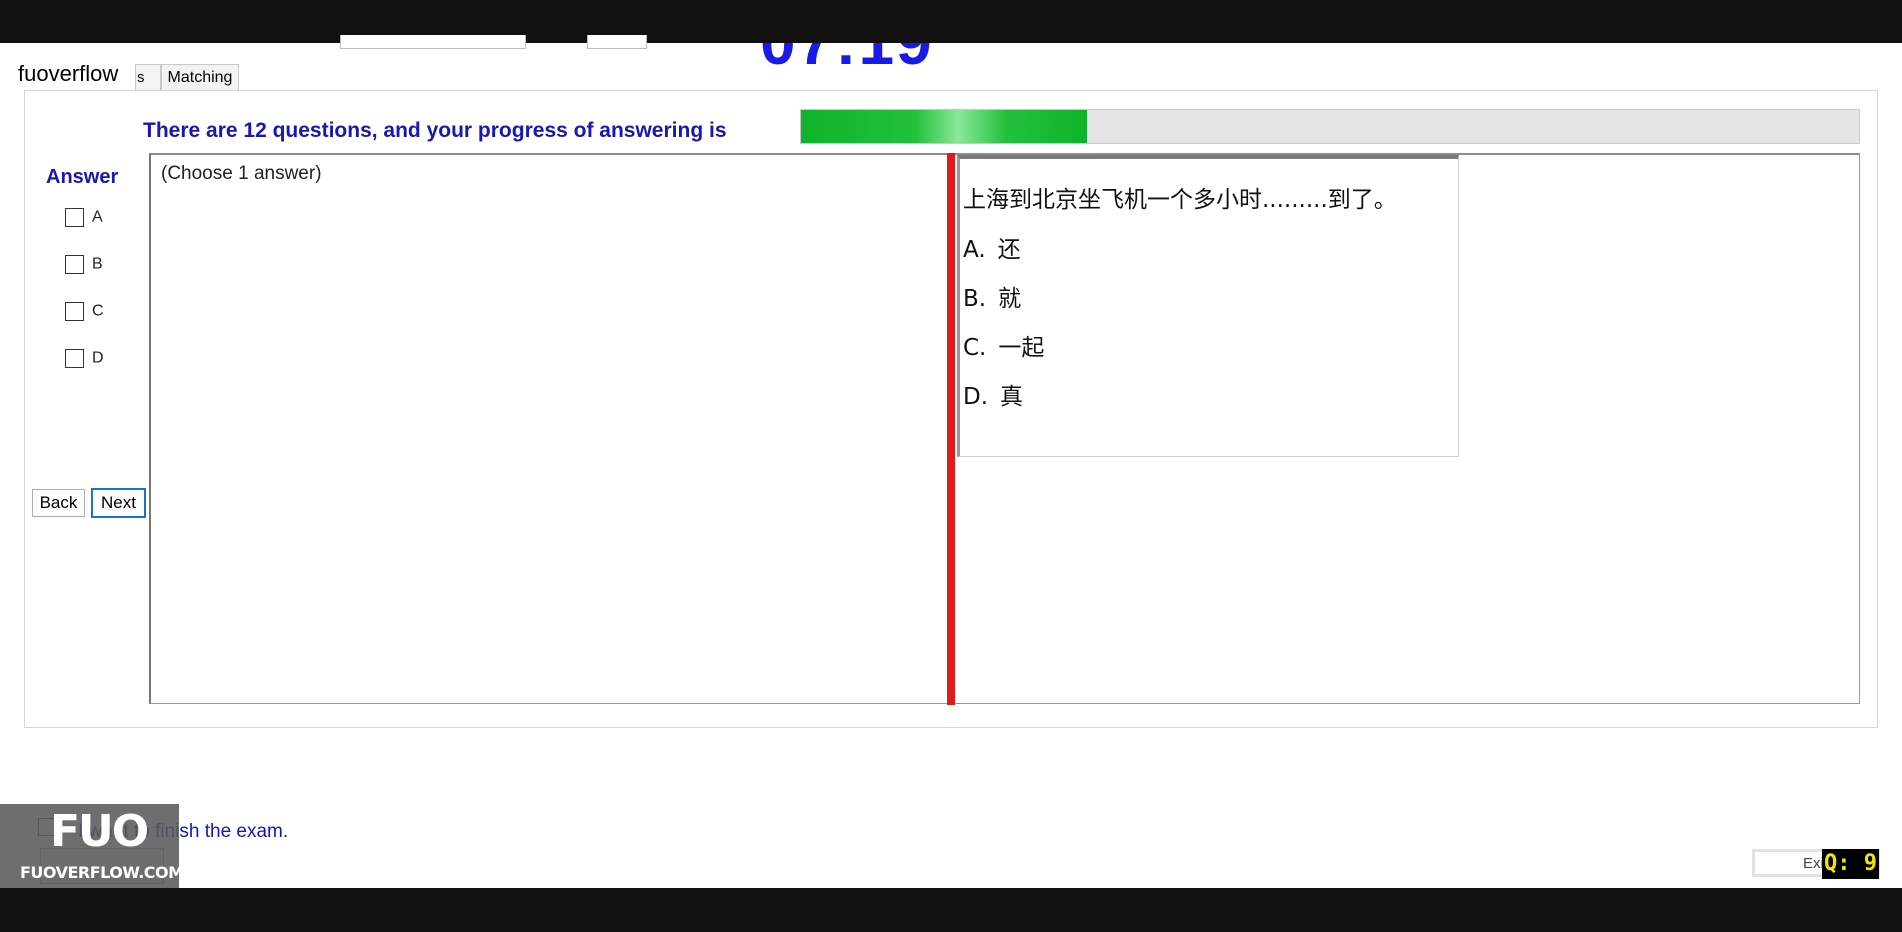  I want to click on answer-option-label: C, so click(98, 311).